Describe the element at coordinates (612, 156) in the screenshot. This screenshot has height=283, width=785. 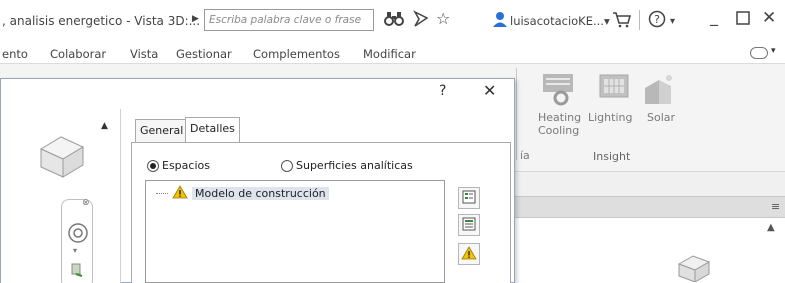
I see `insight-panel-label: Insight` at that location.